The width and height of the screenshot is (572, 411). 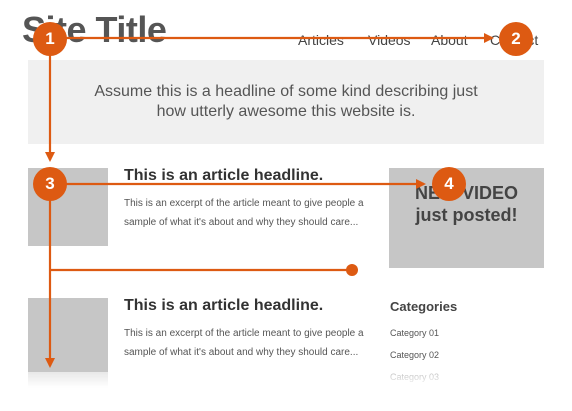 I want to click on categories-title: Categories, so click(x=424, y=306).